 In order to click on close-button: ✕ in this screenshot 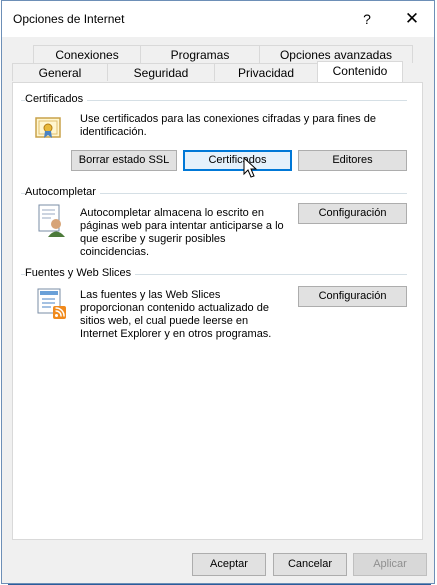, I will do `click(412, 19)`.